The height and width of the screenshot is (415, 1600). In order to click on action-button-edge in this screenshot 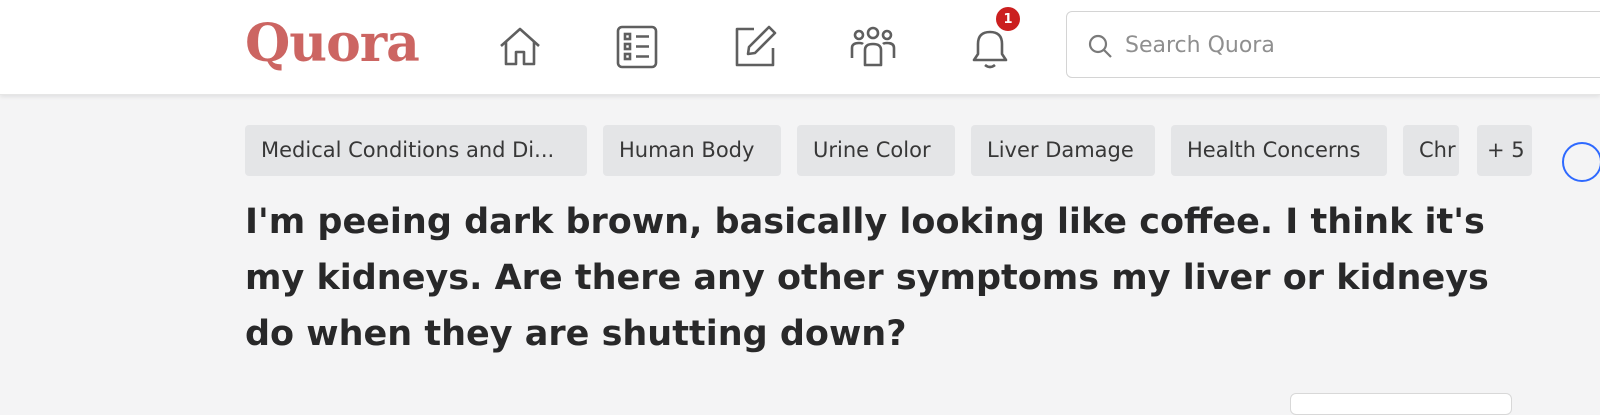, I will do `click(1401, 404)`.